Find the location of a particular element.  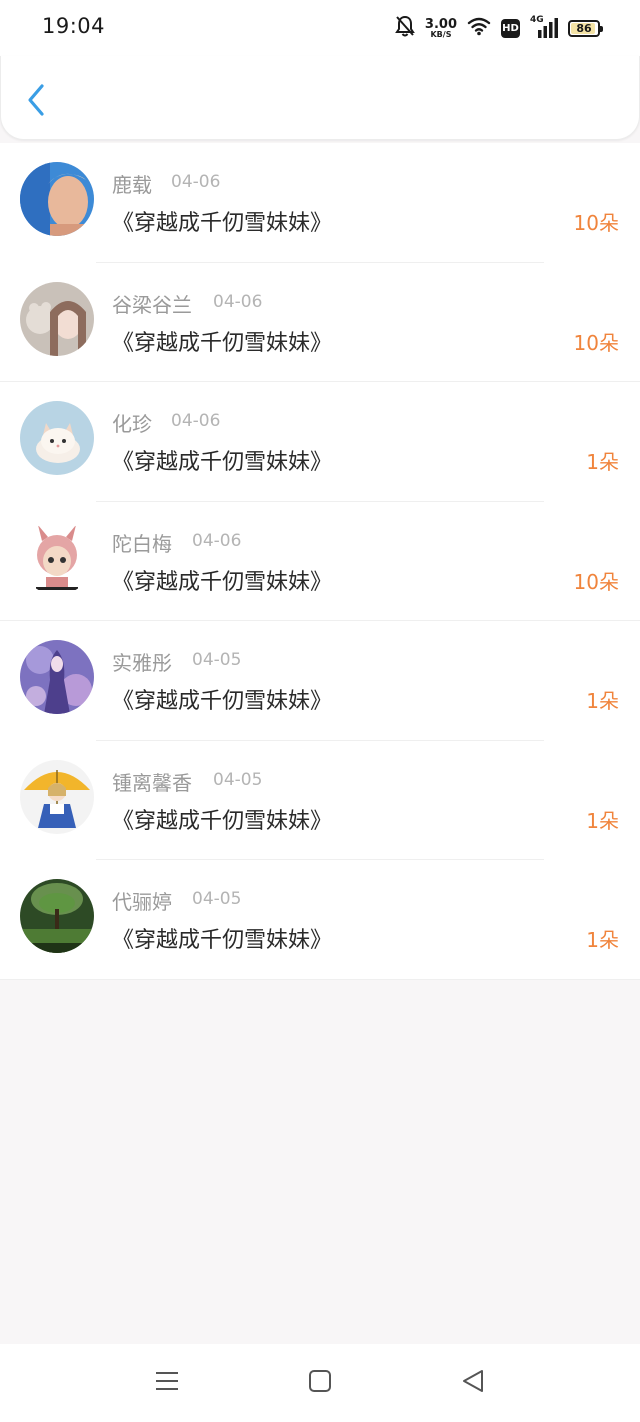

status-time: 19:04 is located at coordinates (74, 26).